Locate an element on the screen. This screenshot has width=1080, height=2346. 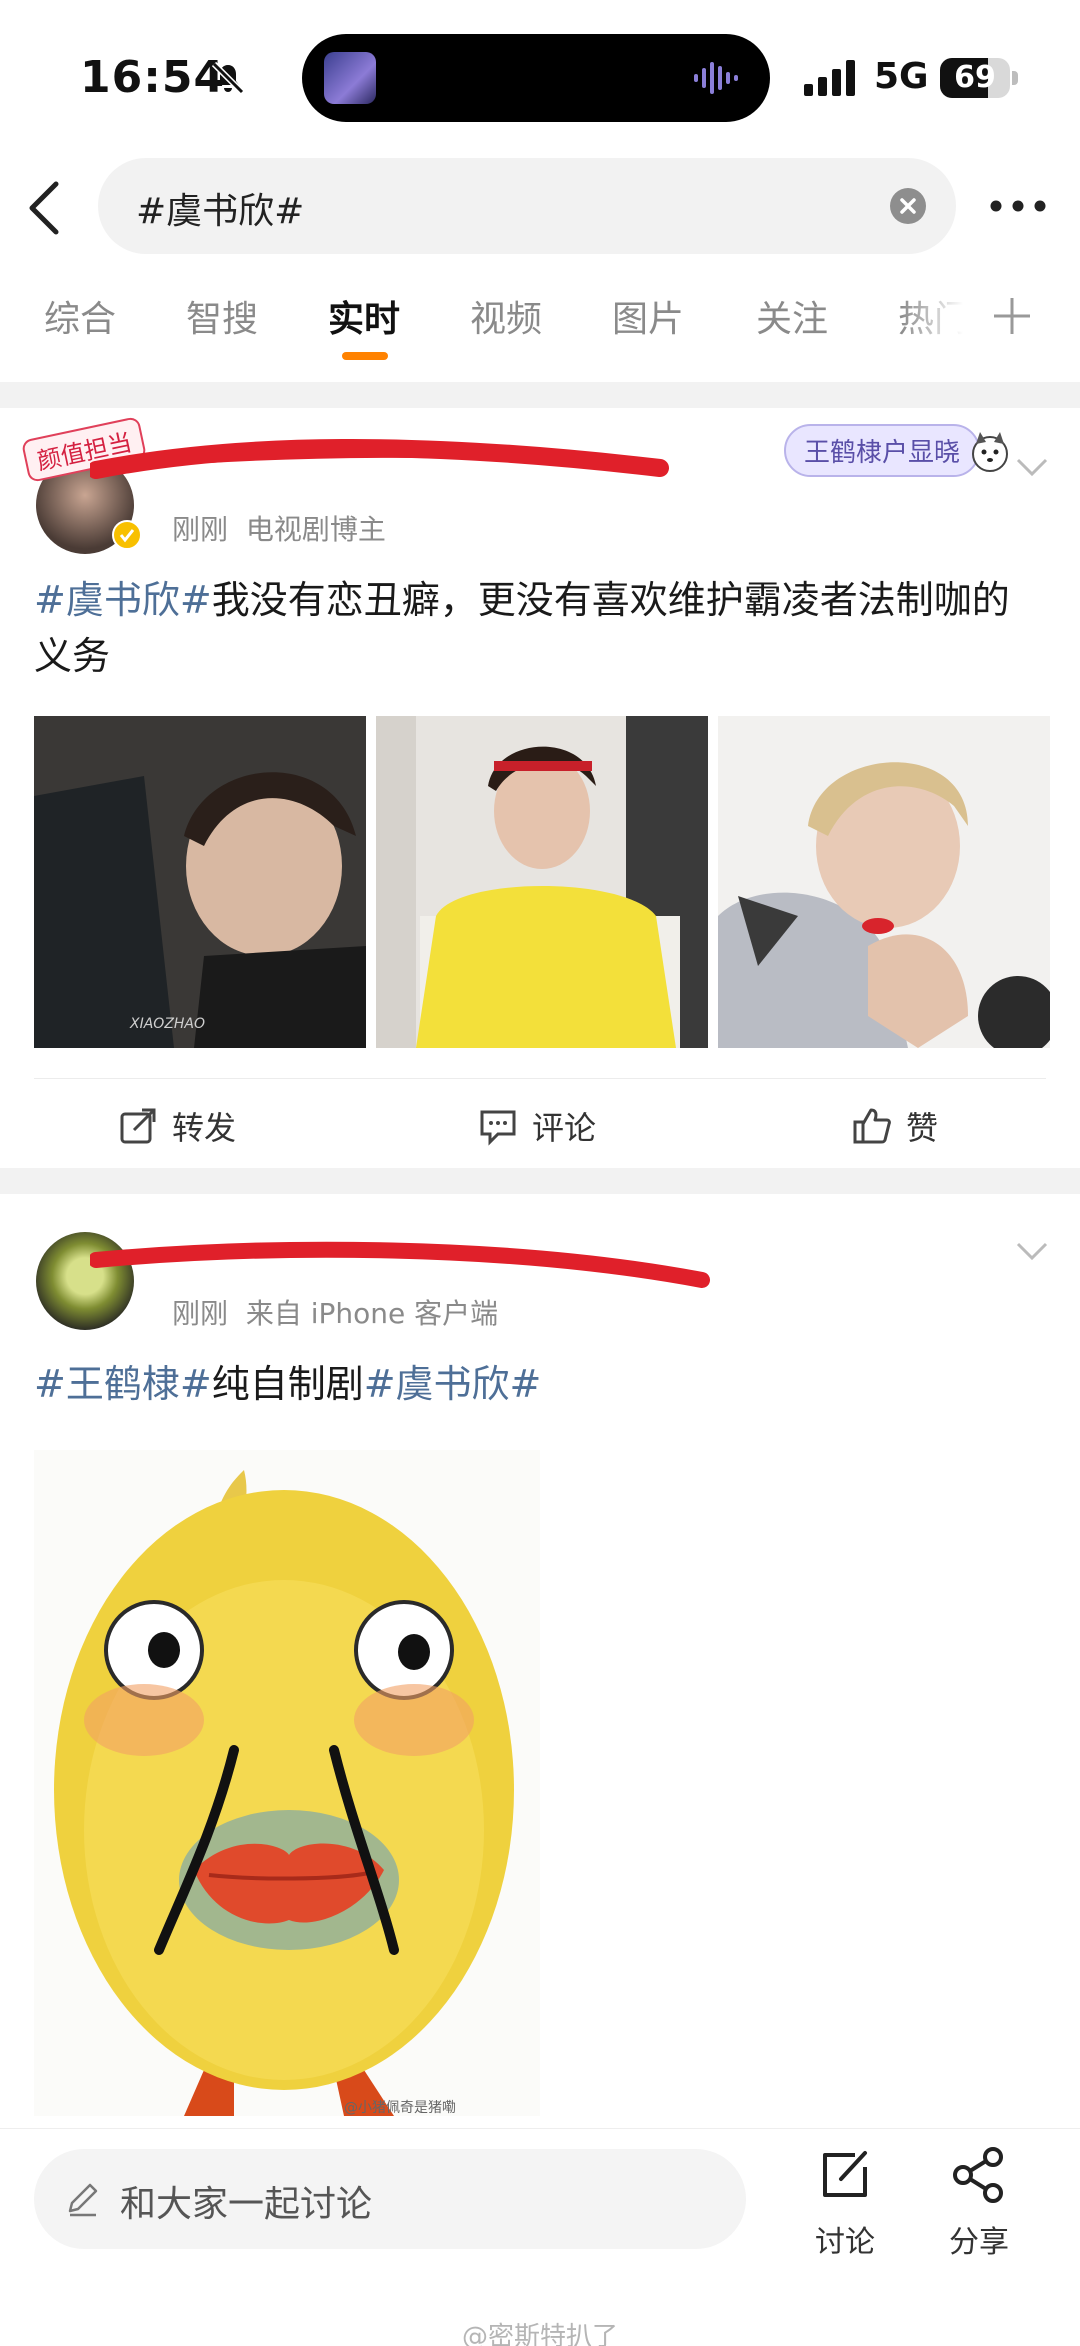
post-body: 纯自制剧 is located at coordinates (287, 1384).